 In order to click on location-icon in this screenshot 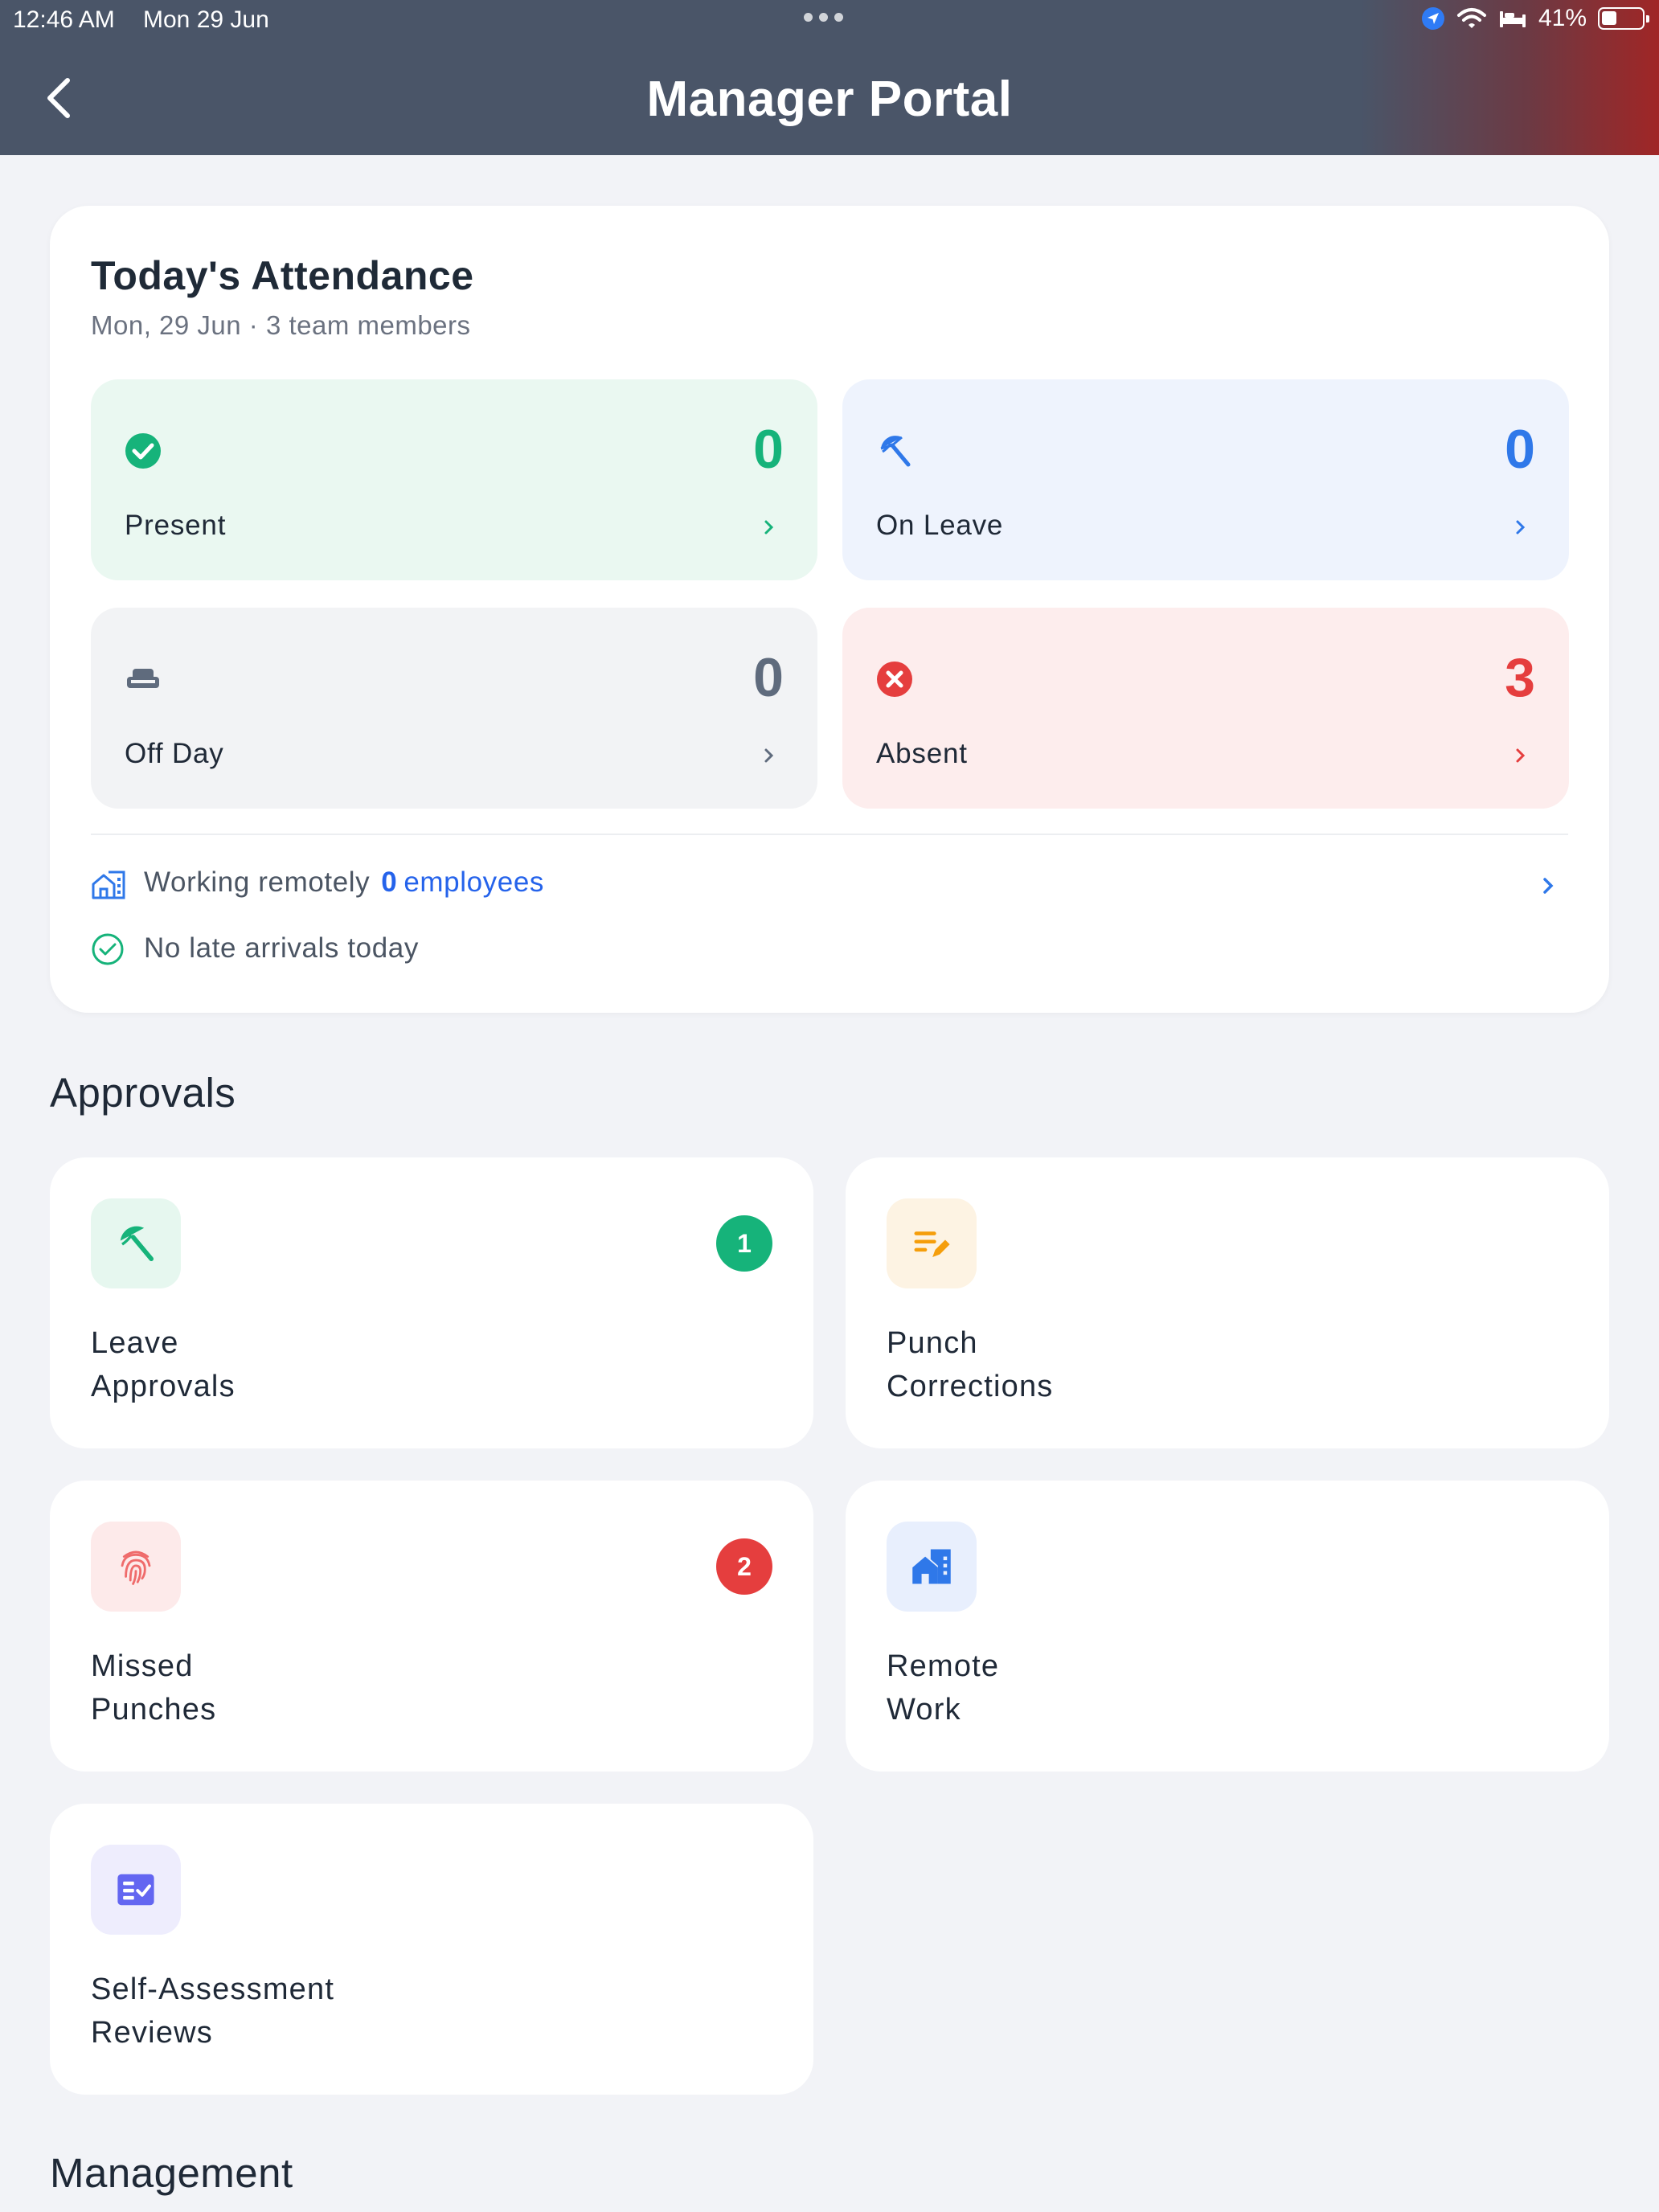, I will do `click(1432, 18)`.